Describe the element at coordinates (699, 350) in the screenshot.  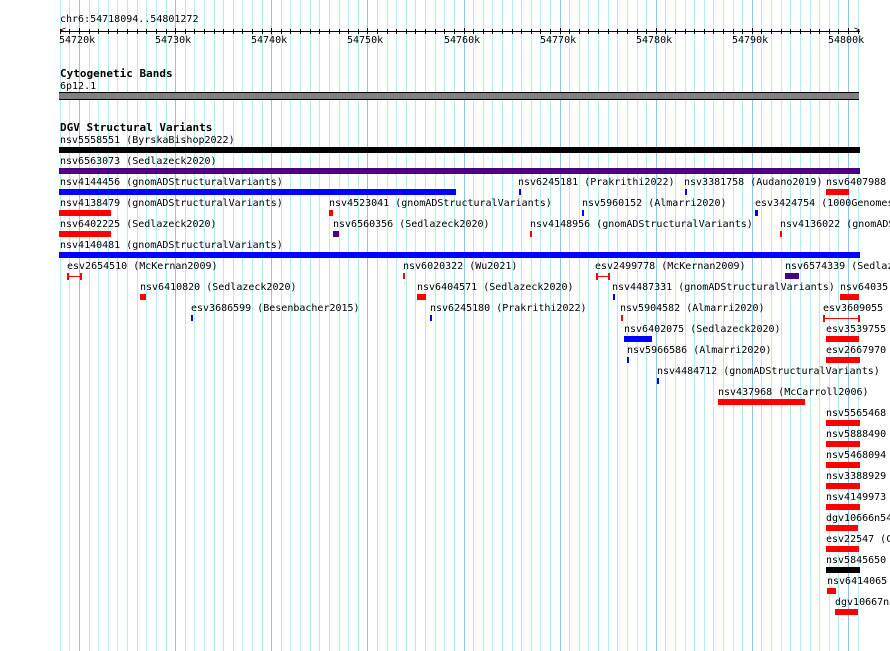
I see `variant-label: nsv5966586 (Almarri2020)` at that location.